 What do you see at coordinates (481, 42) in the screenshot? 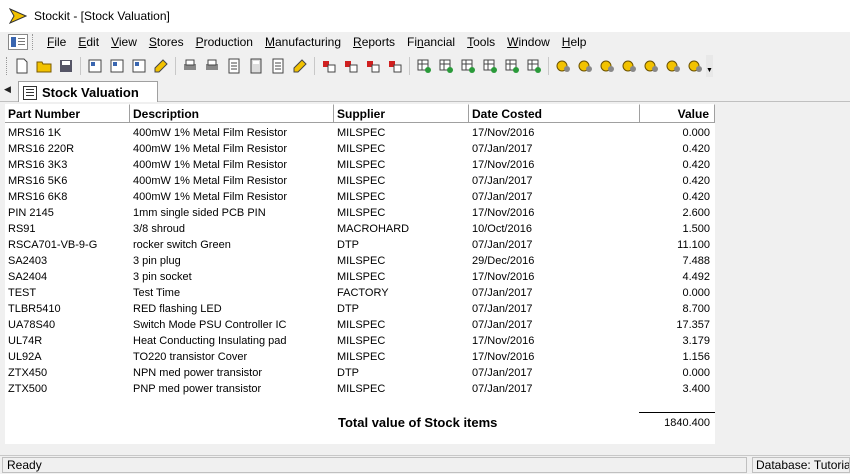
I see `menu-item-tools: Tools` at bounding box center [481, 42].